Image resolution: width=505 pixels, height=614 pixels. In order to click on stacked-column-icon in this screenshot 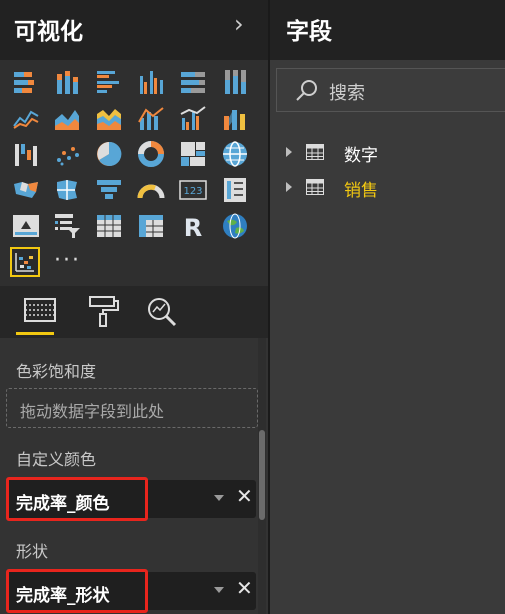, I will do `click(67, 82)`.